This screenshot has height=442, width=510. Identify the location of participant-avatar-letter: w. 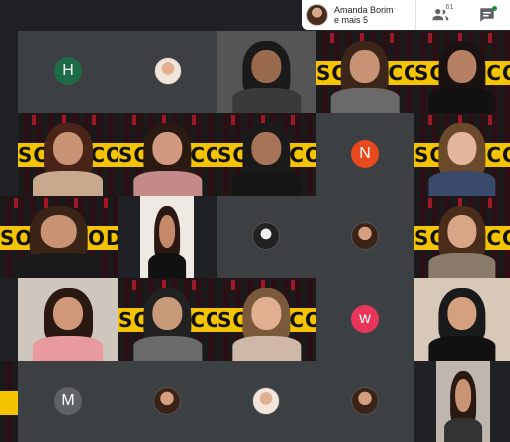
(365, 319).